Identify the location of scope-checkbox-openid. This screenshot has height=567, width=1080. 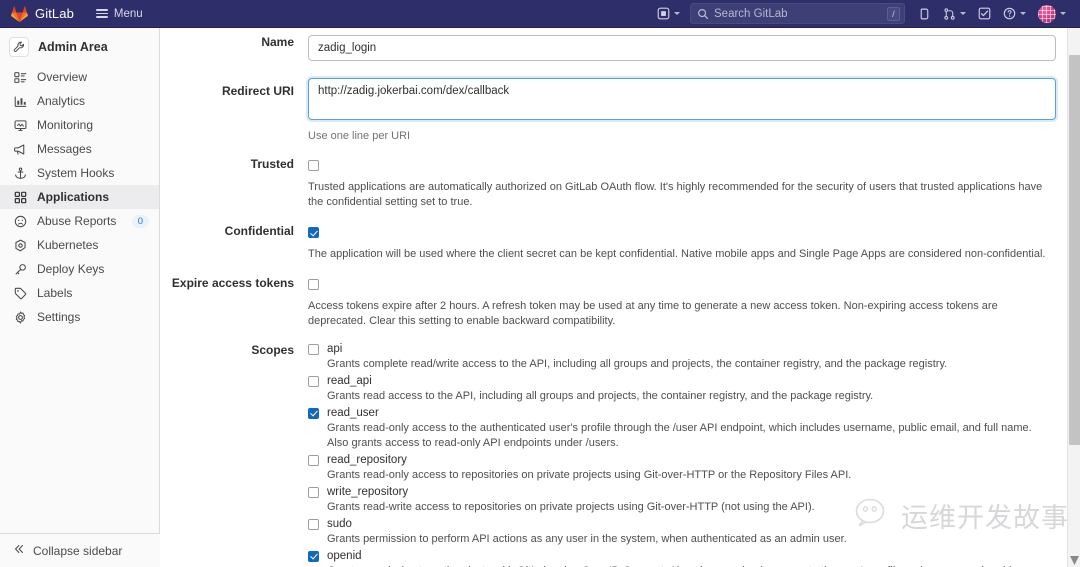
(313, 556).